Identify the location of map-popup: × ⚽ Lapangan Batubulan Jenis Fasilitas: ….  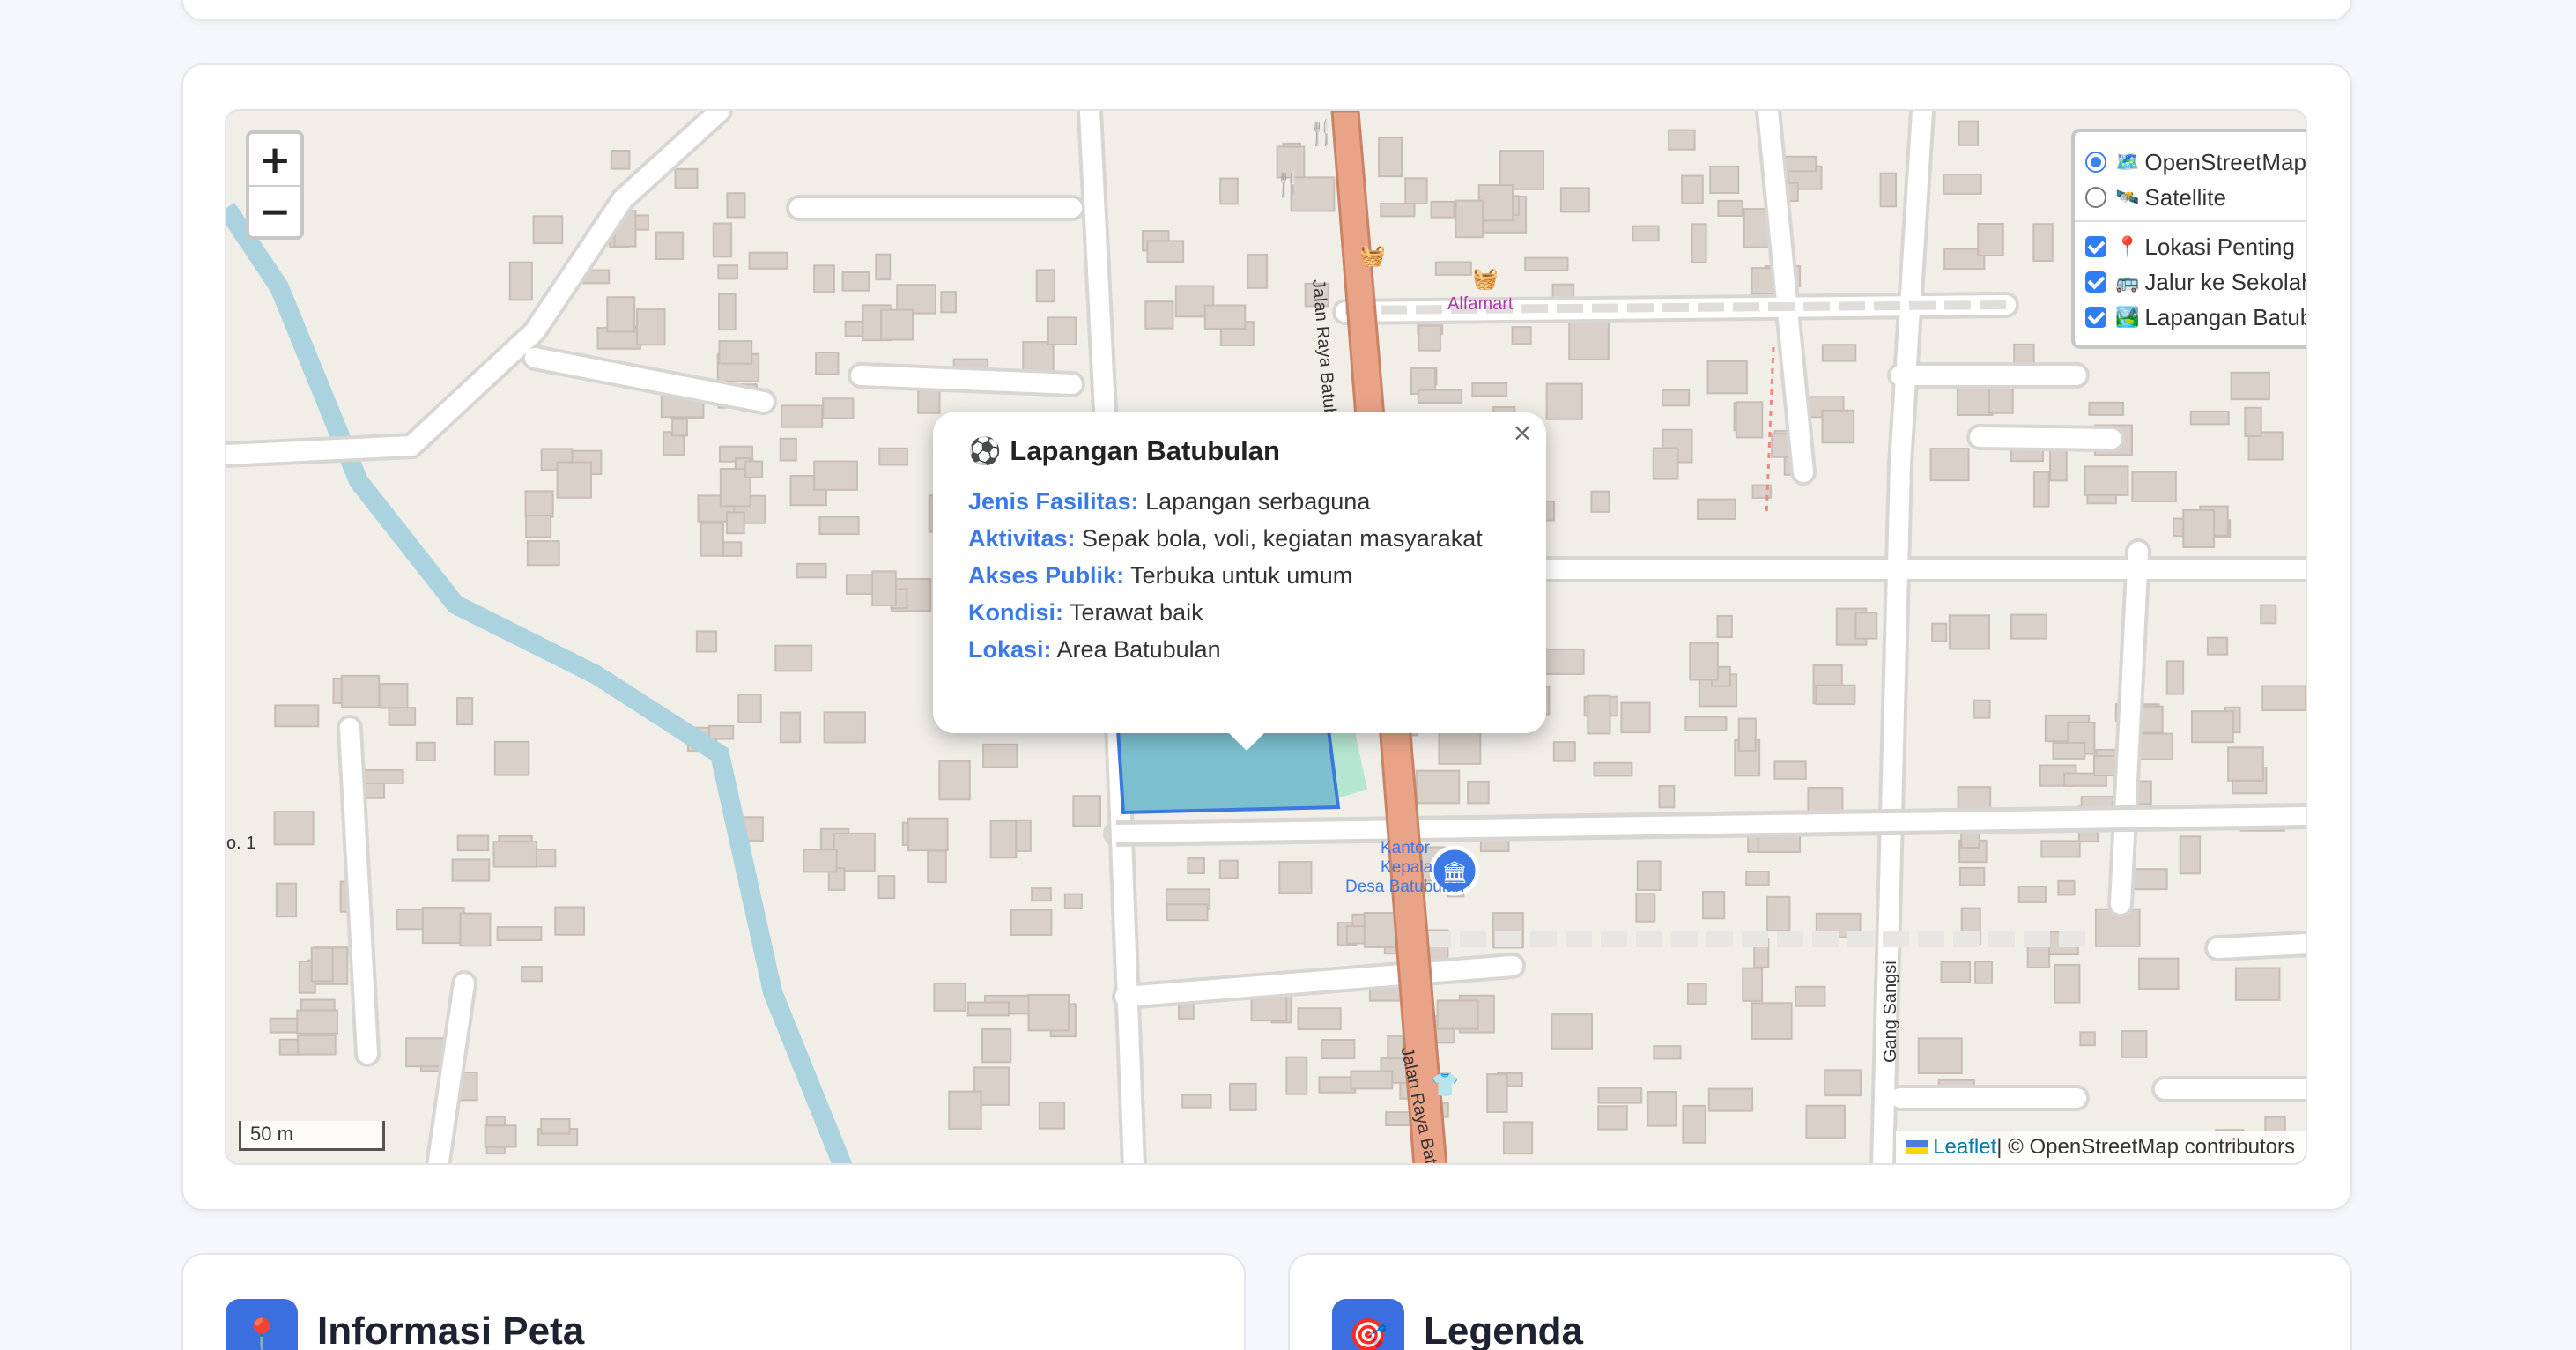
(1240, 581).